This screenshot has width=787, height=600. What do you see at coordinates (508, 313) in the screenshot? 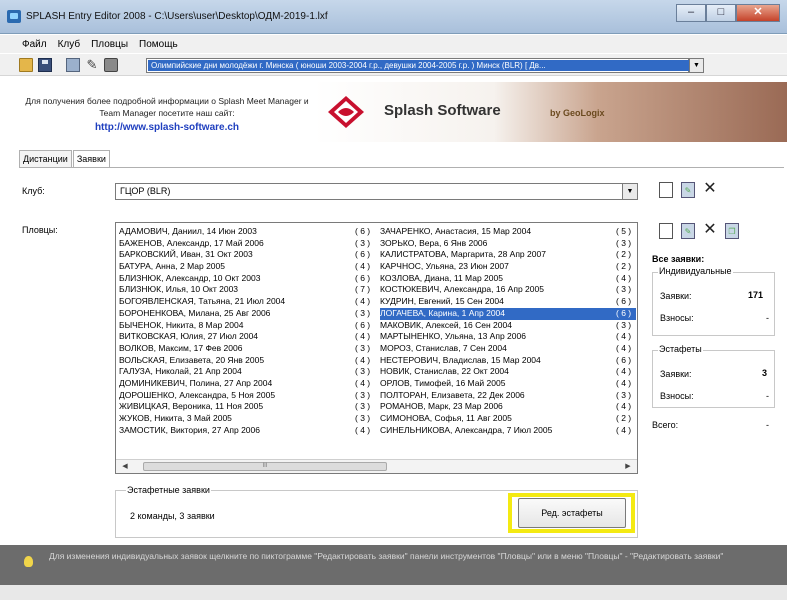
I see `swimmer-row: ЛОГАЧЕВА, Карина, 1 Апр 2004 ( 6 )` at bounding box center [508, 313].